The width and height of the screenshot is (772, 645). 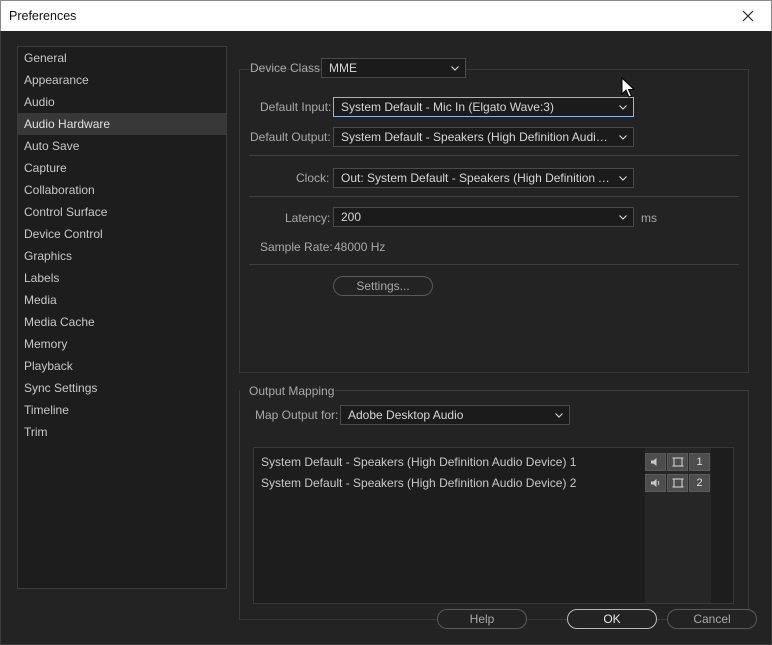 I want to click on mouse-cursor-icon, so click(x=628, y=87).